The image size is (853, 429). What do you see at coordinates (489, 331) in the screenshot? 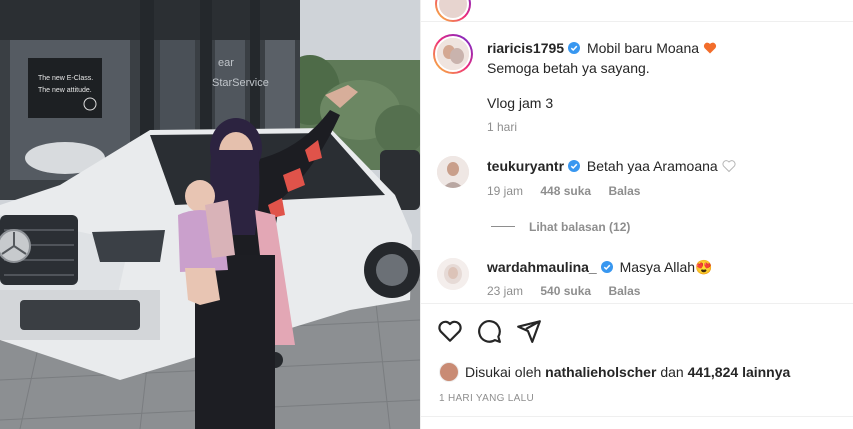
I see `comment-icon` at bounding box center [489, 331].